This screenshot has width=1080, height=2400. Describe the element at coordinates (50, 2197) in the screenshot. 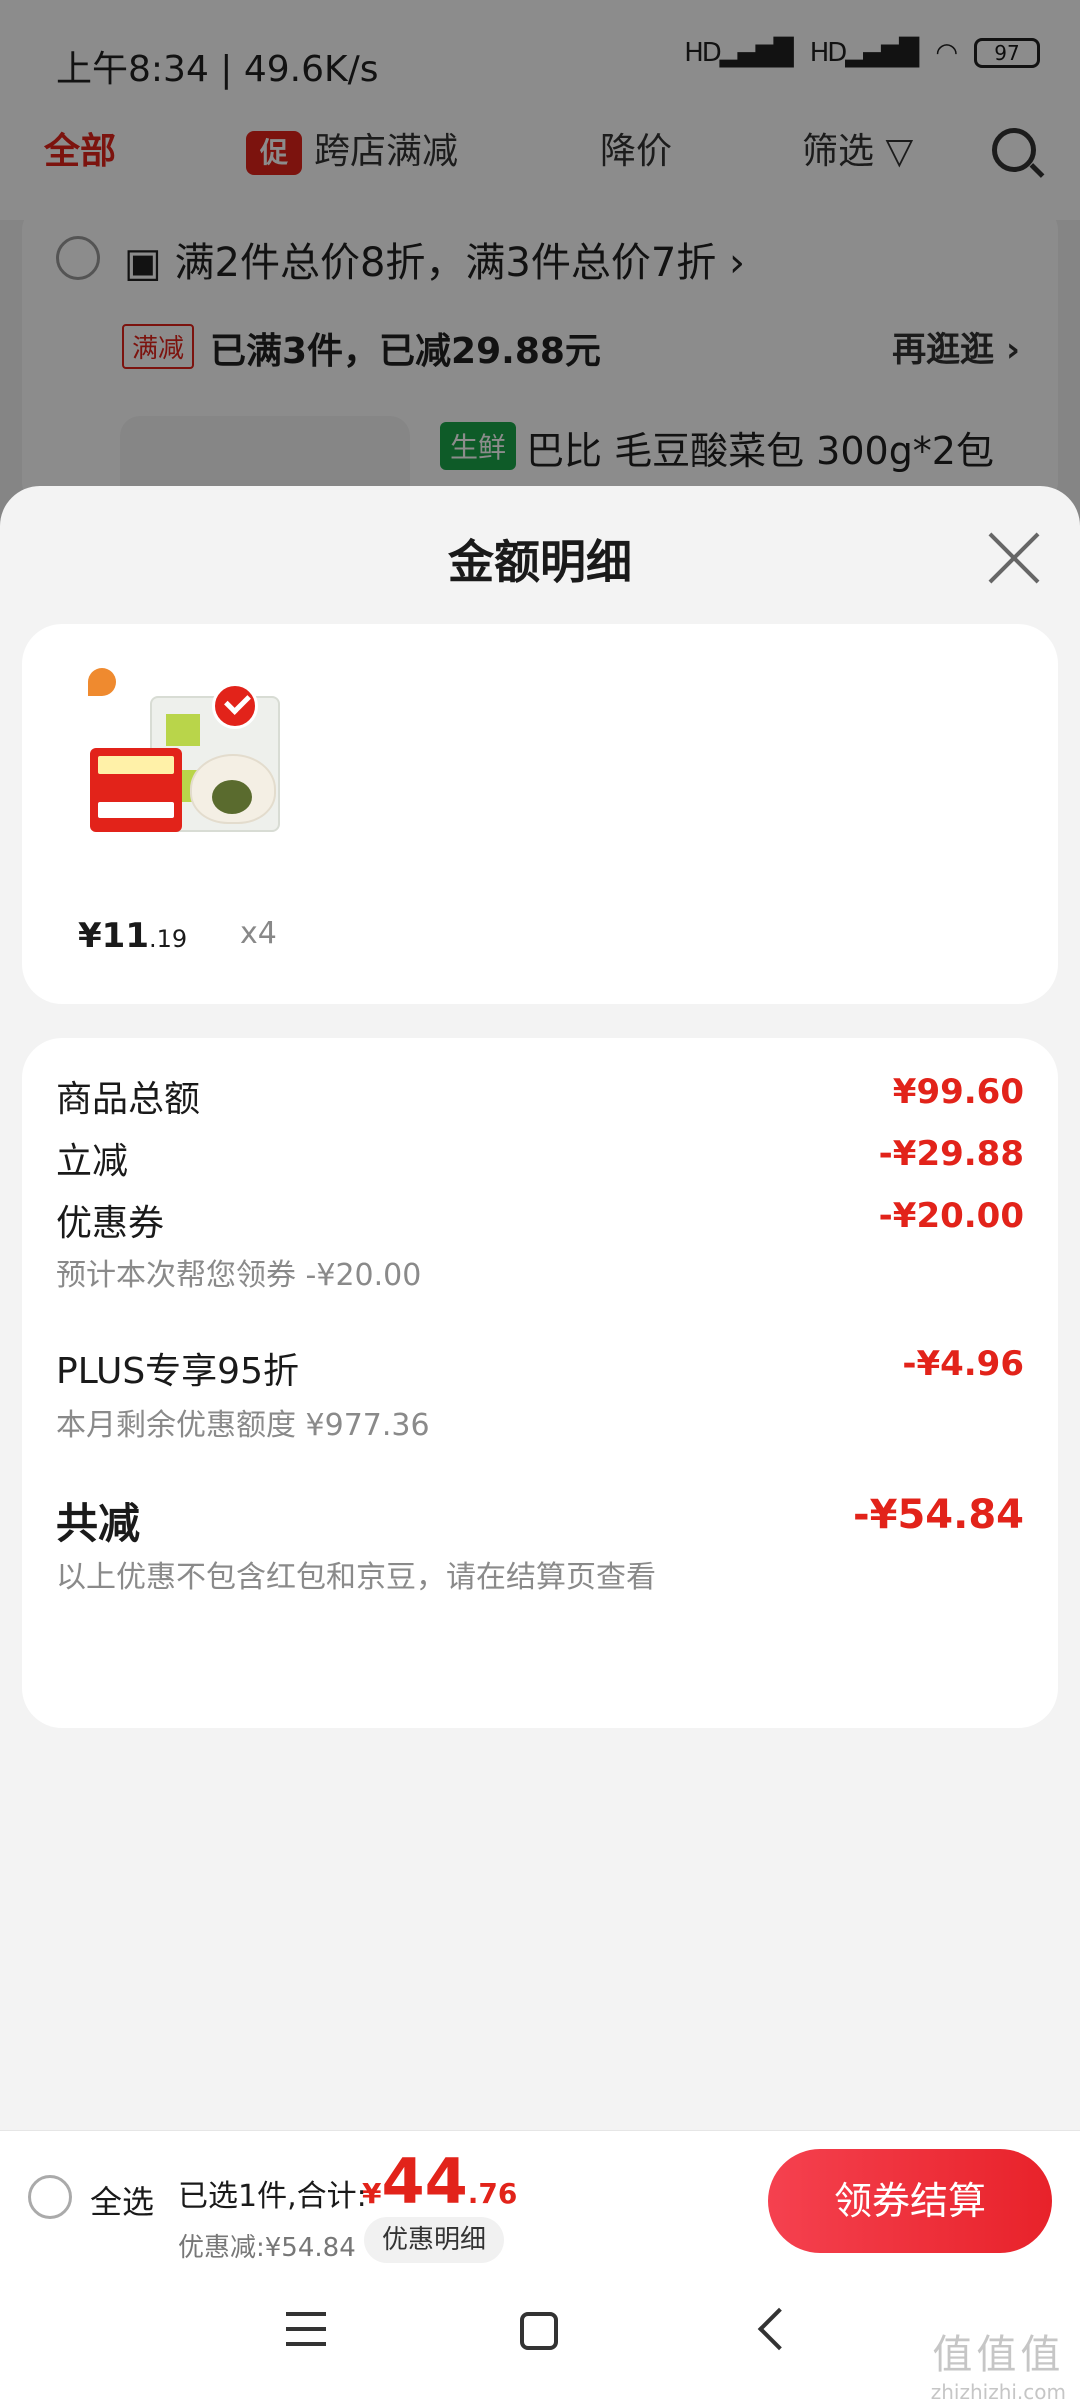

I see `select-all-radio` at that location.